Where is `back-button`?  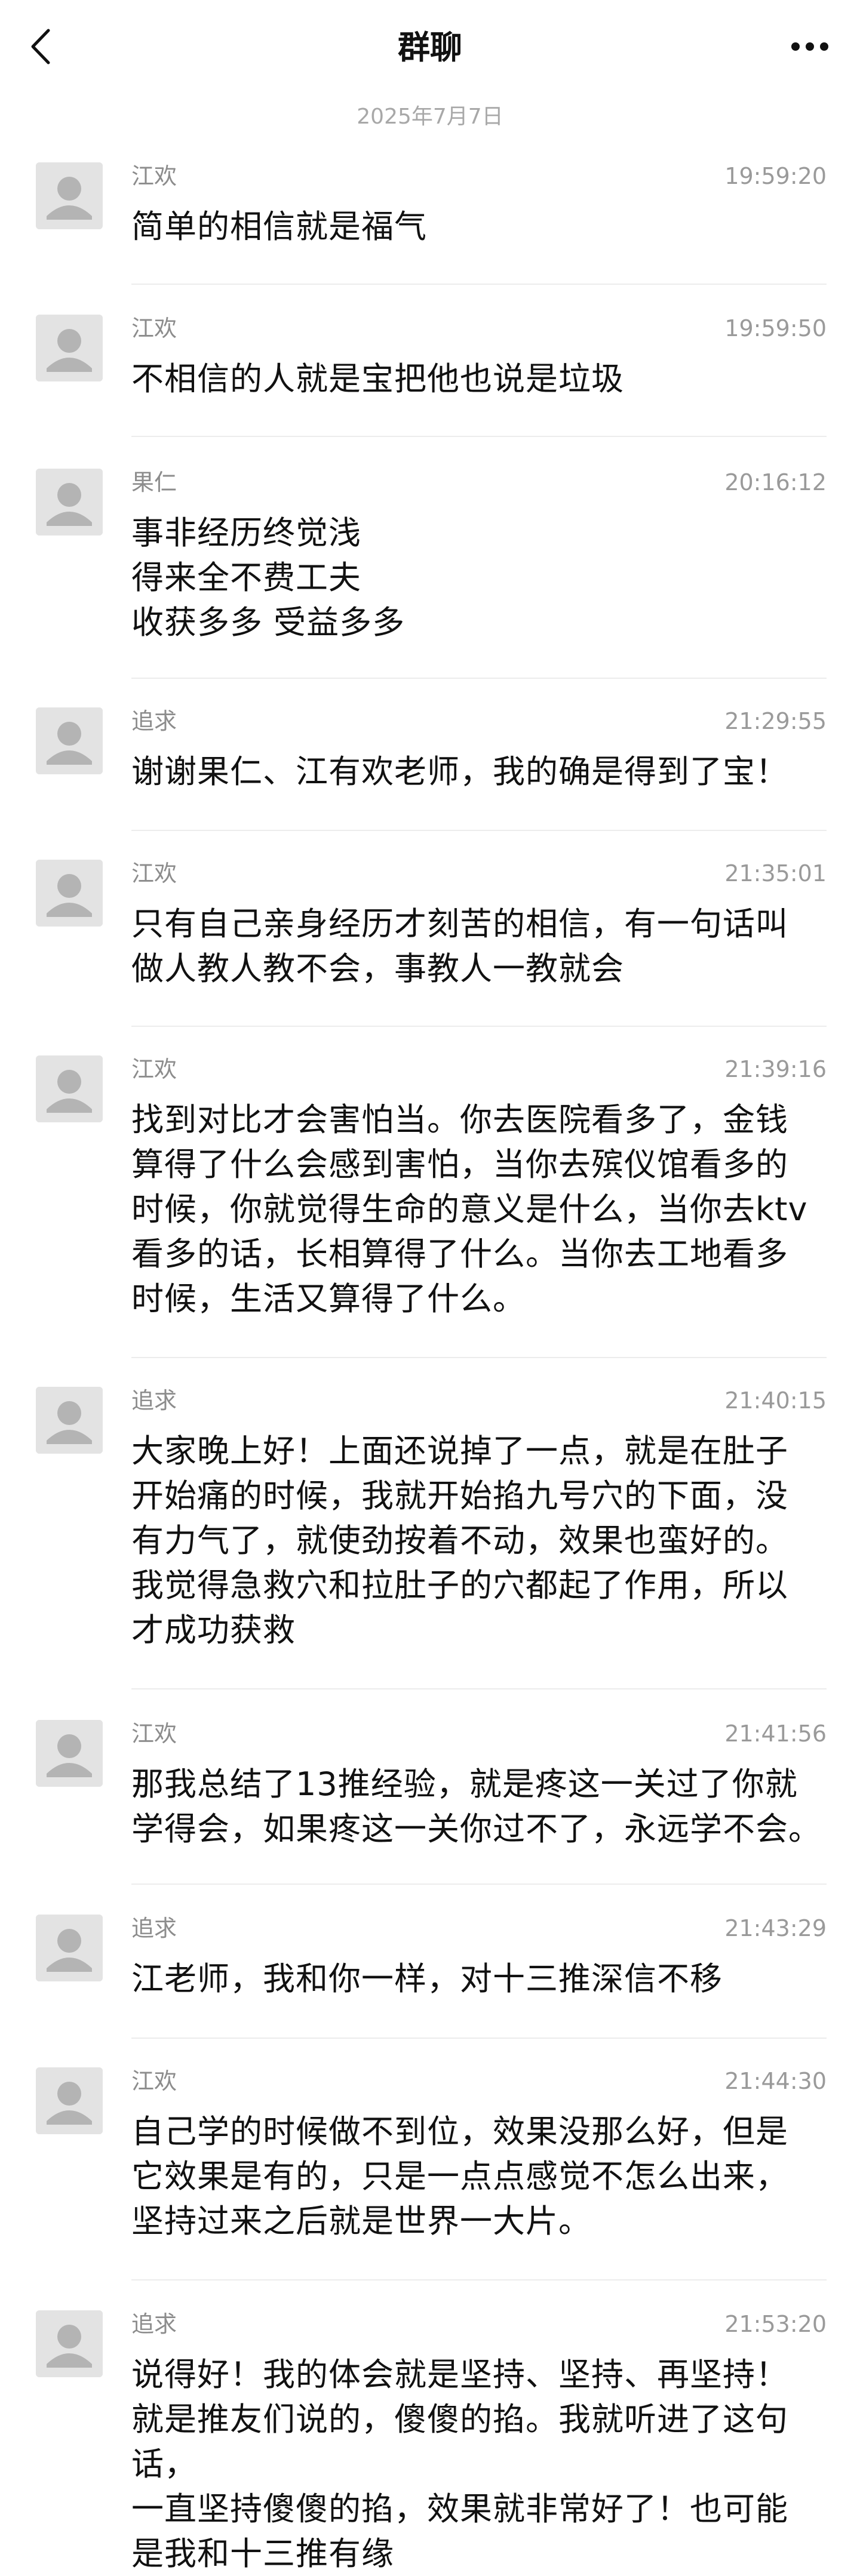 back-button is located at coordinates (40, 46).